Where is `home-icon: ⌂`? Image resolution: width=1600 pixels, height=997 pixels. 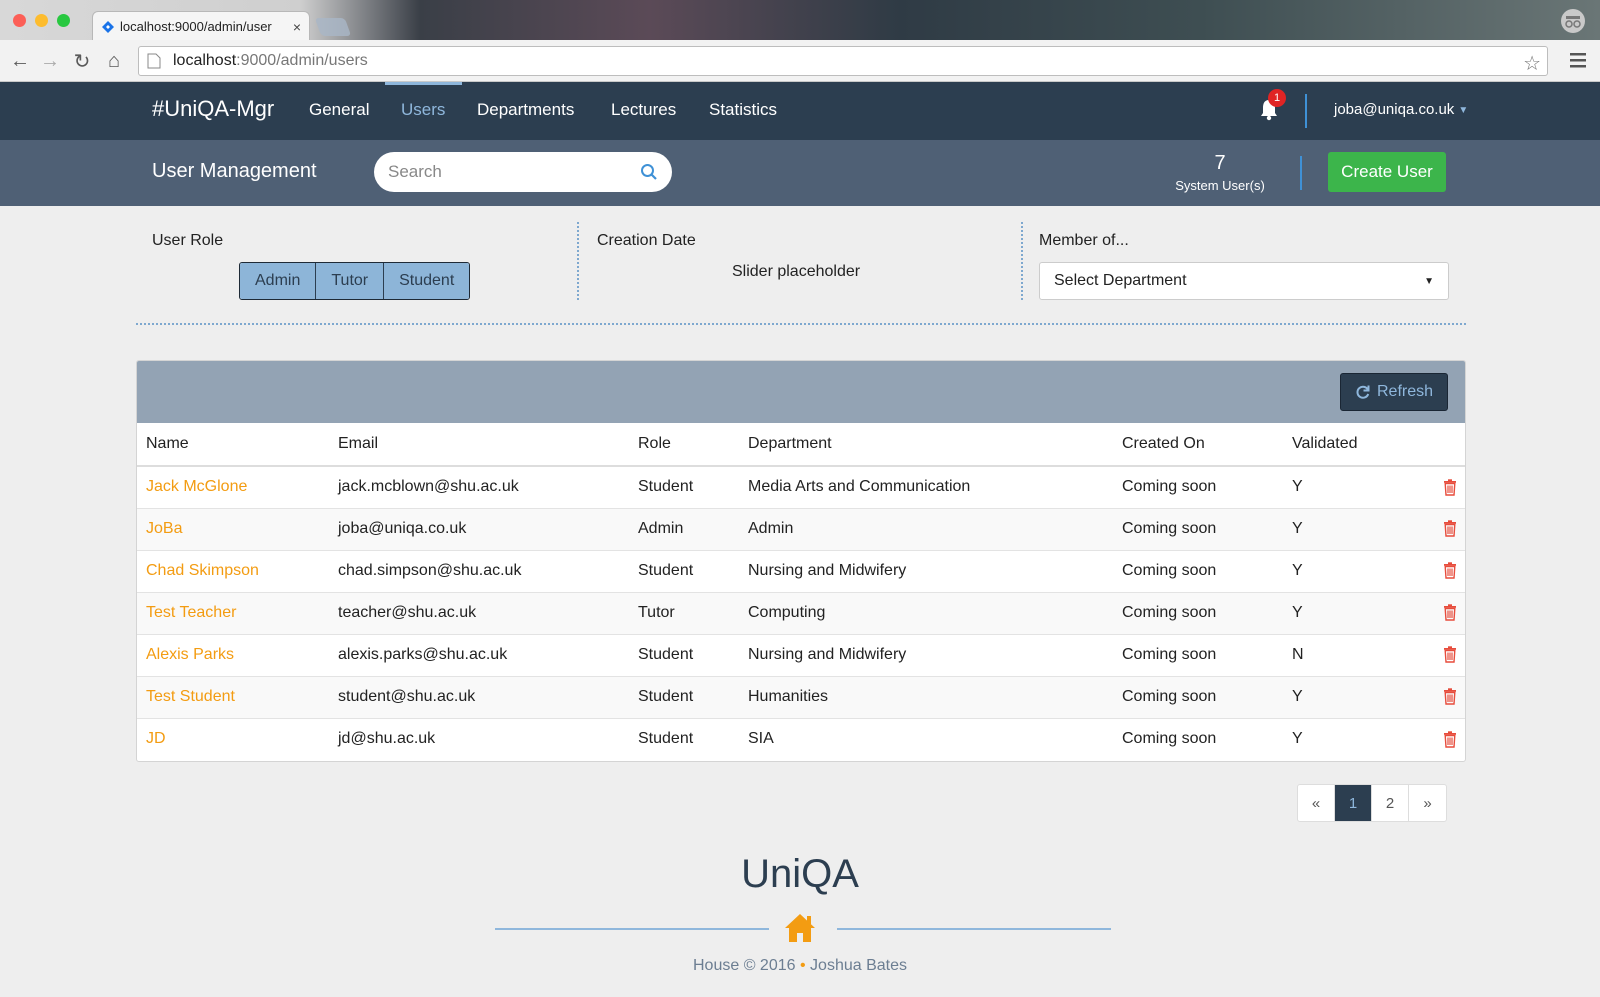 home-icon: ⌂ is located at coordinates (114, 61).